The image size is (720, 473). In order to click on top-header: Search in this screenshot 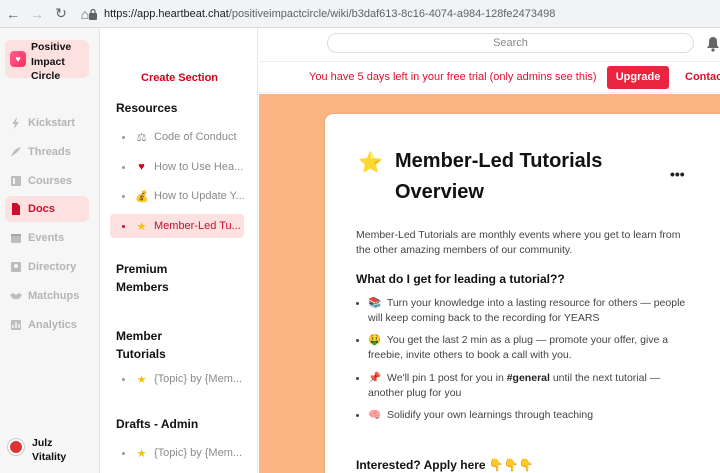, I will do `click(489, 45)`.